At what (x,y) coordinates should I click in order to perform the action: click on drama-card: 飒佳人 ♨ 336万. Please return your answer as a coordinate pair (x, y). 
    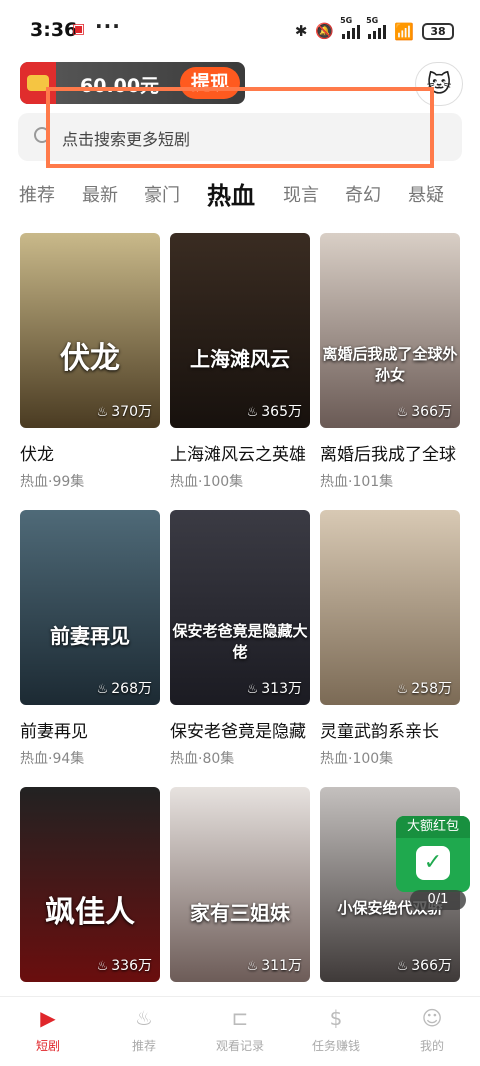
    Looking at the image, I should click on (90, 884).